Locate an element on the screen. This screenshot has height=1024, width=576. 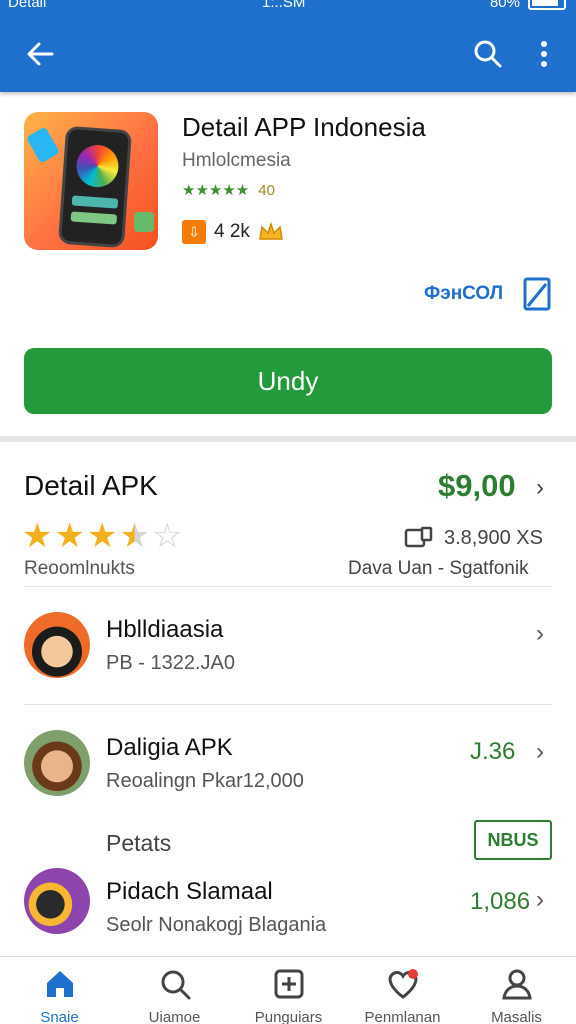
download-icon: ⇩ is located at coordinates (194, 232).